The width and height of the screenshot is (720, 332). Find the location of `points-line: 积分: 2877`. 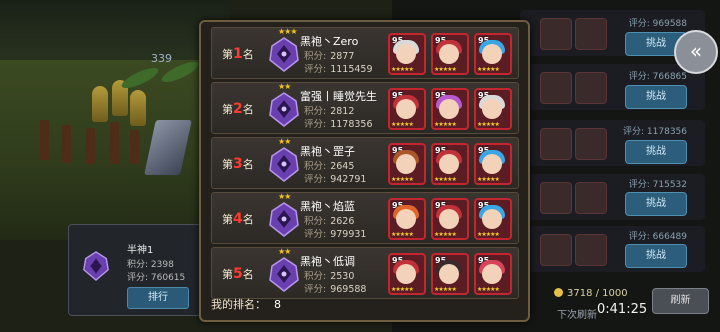

points-line: 积分: 2877 is located at coordinates (329, 55).